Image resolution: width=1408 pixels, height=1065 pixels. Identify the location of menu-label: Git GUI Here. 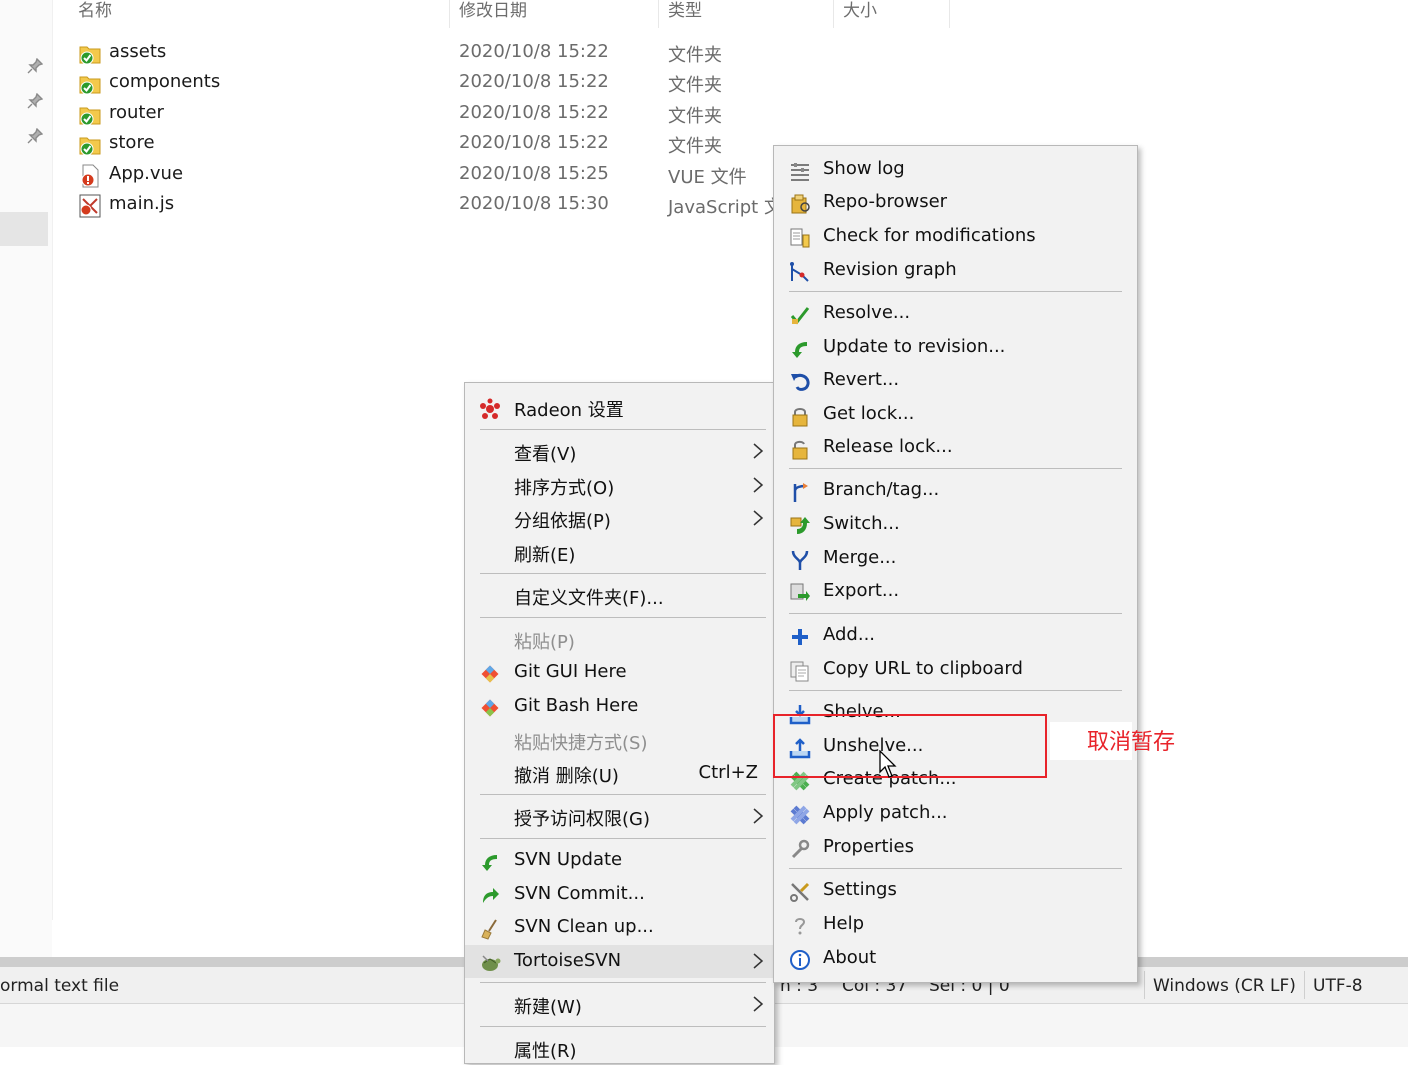
(570, 671).